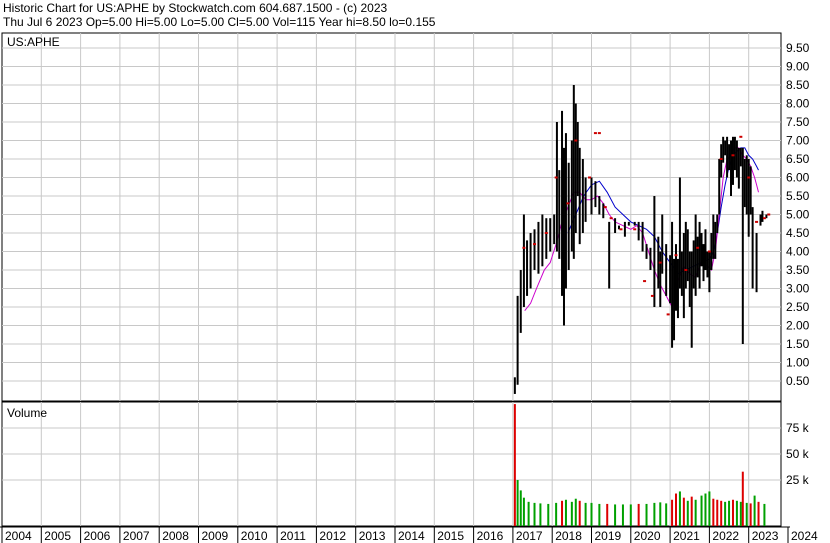 The width and height of the screenshot is (830, 543). I want to click on year-tick-label: 2014, so click(411, 536).